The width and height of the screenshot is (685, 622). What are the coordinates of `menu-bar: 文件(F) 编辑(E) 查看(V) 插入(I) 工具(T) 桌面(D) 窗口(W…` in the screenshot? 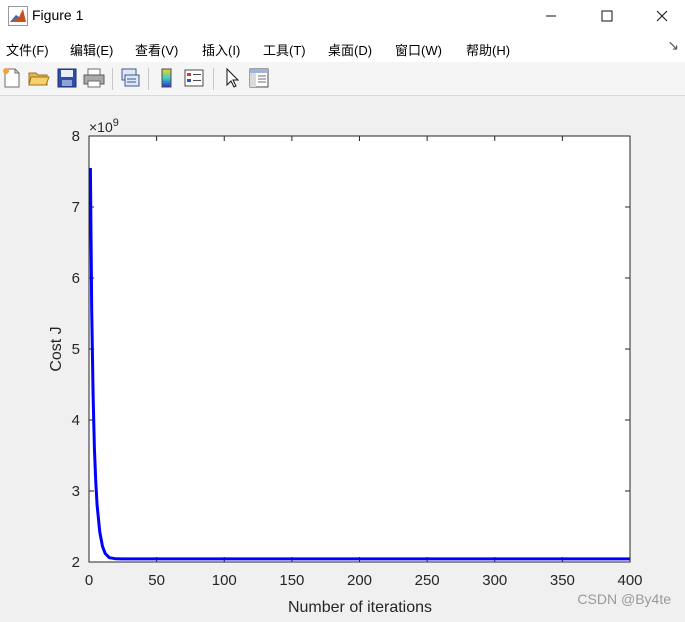 It's located at (342, 47).